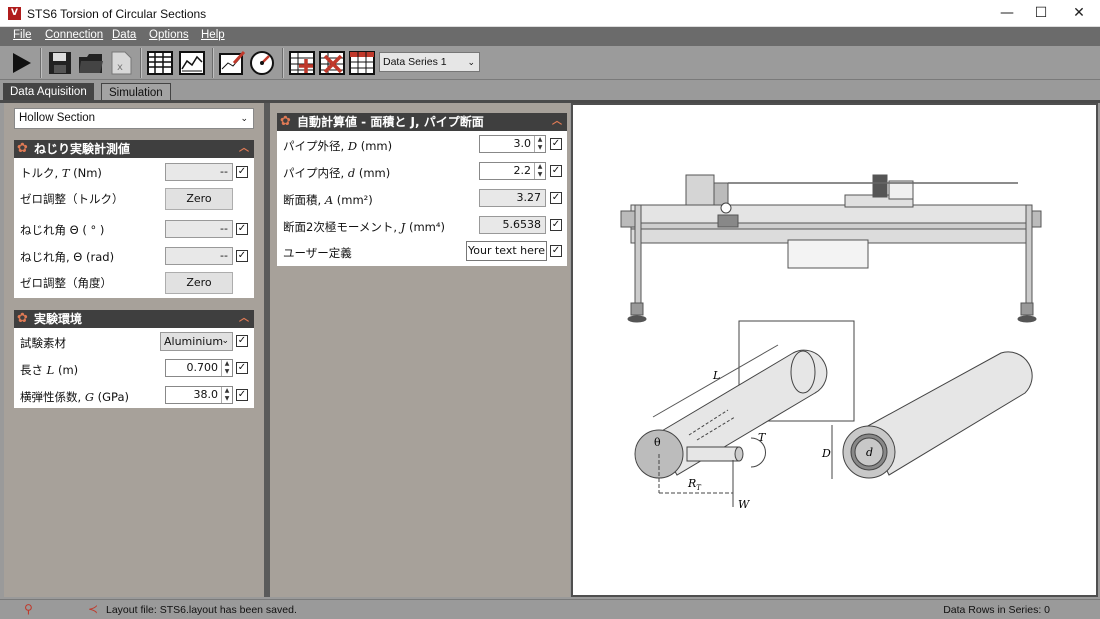  I want to click on modulus-checkbox: ✓, so click(242, 395).